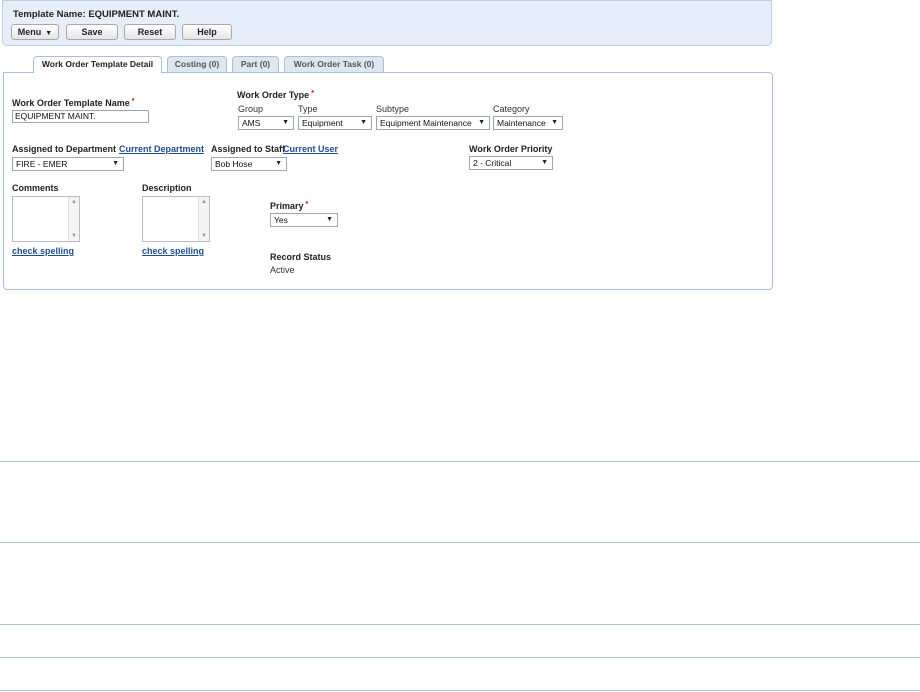 This screenshot has width=920, height=692. I want to click on type-label: Type, so click(308, 109).